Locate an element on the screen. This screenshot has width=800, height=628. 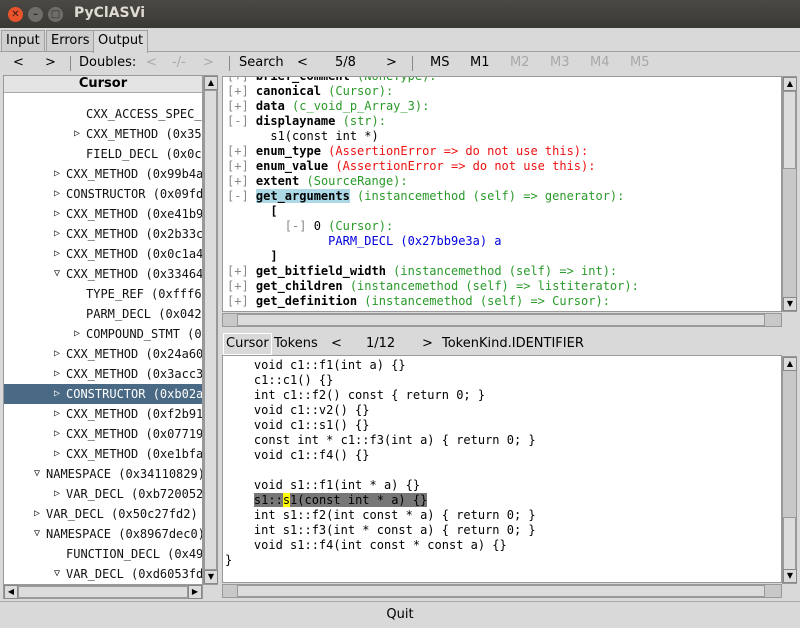
tree-row: ▷ VAR_DECL (0x50c27fd2) v is located at coordinates (103, 514).